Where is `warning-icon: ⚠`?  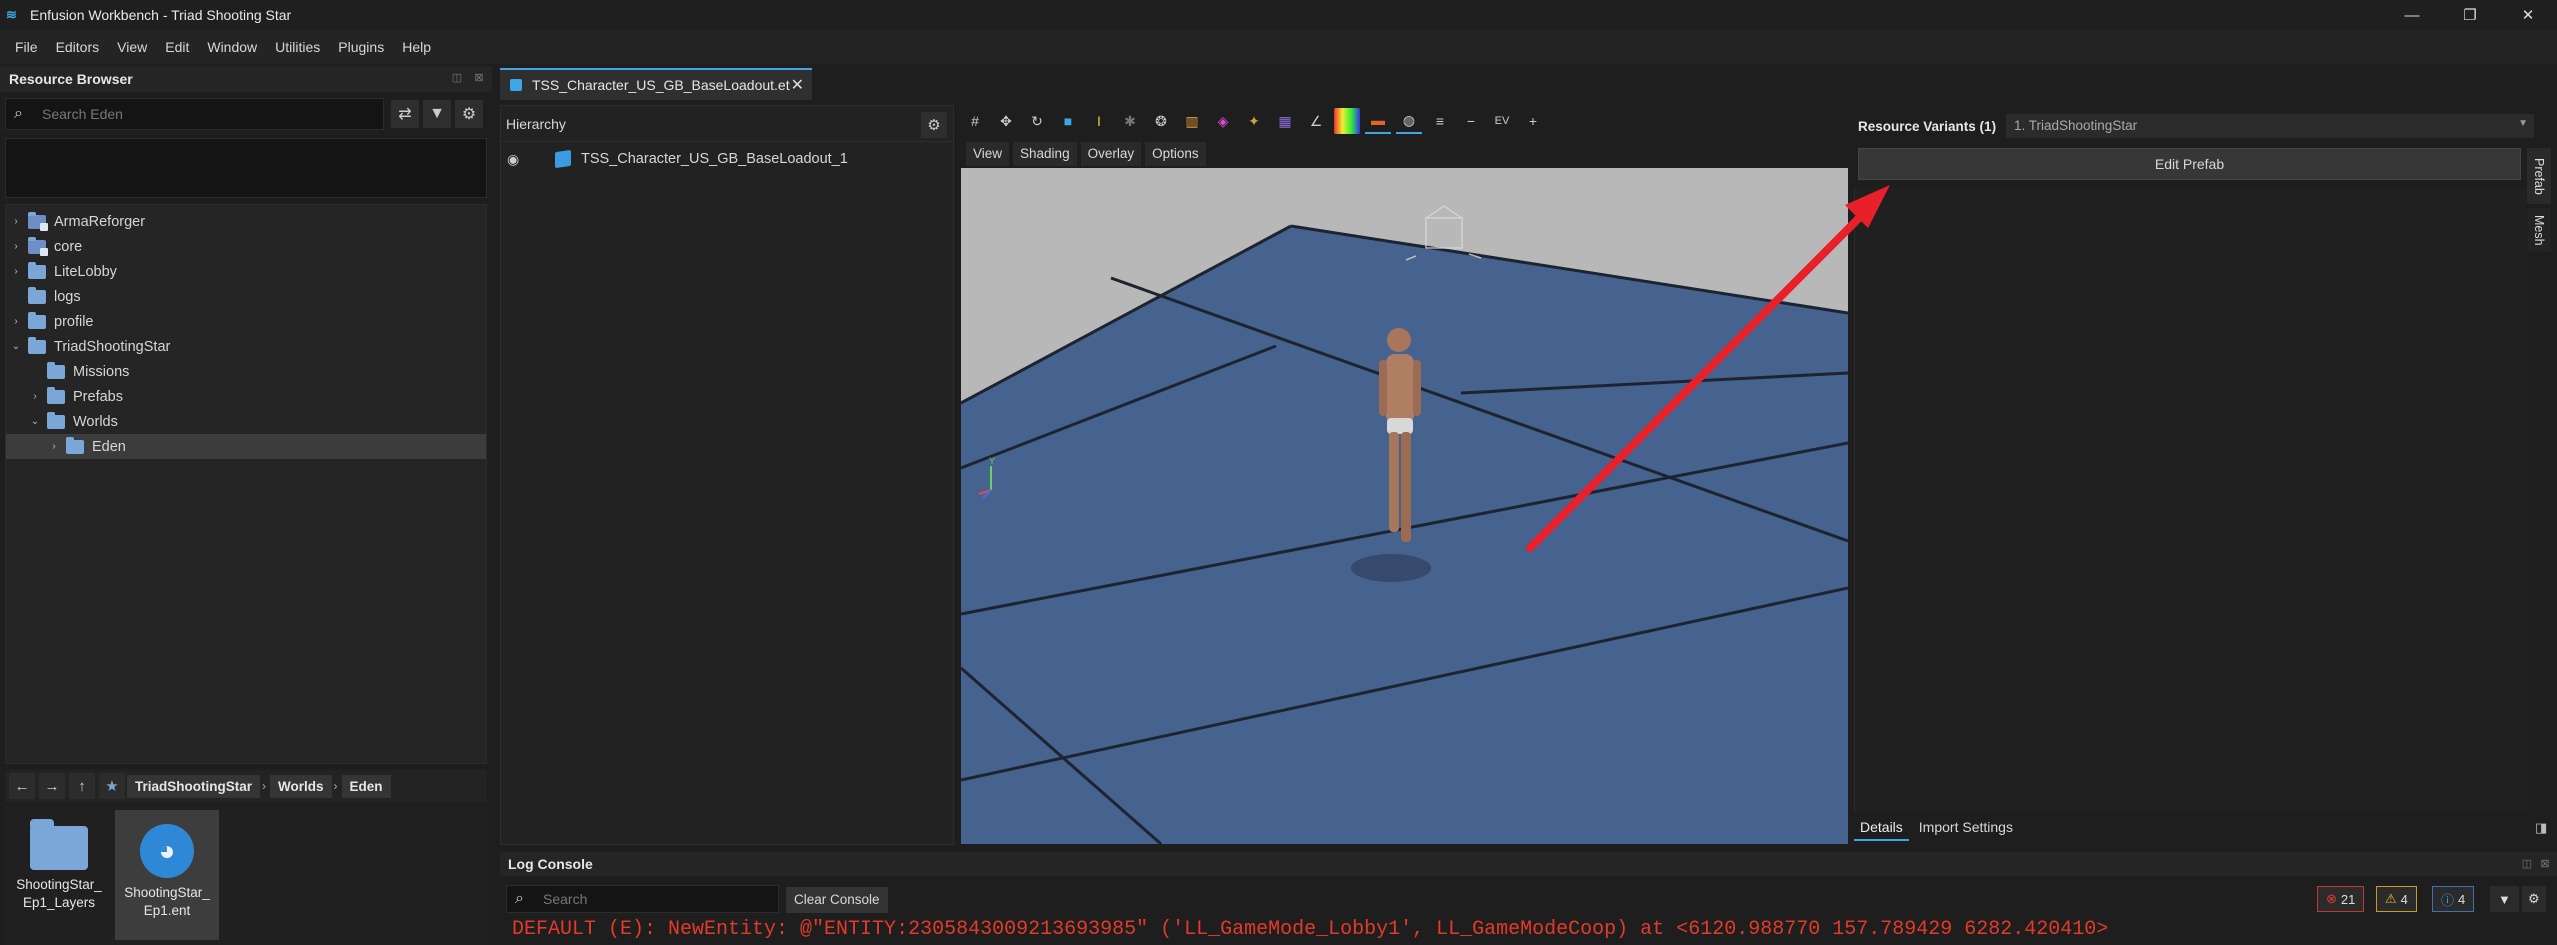 warning-icon: ⚠ is located at coordinates (2391, 898).